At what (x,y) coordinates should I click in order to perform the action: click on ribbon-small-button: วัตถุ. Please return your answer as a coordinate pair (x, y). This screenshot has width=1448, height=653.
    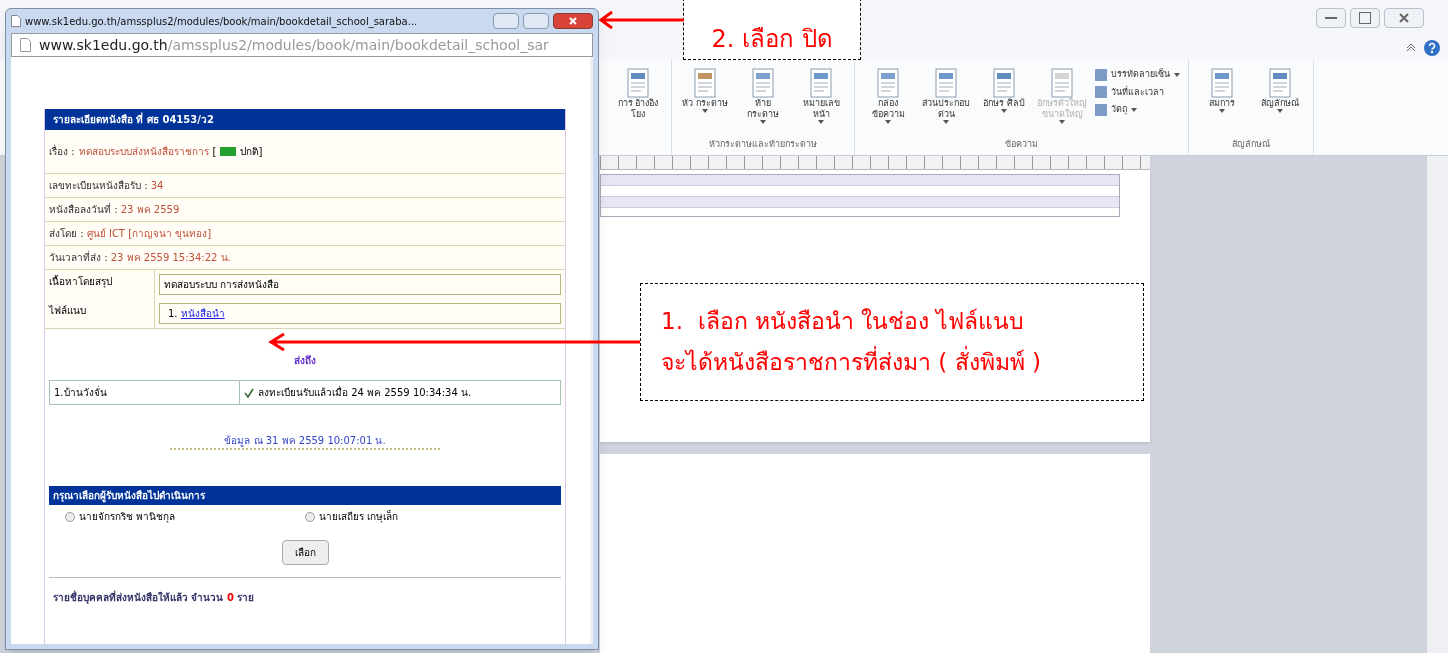
    Looking at the image, I should click on (1137, 110).